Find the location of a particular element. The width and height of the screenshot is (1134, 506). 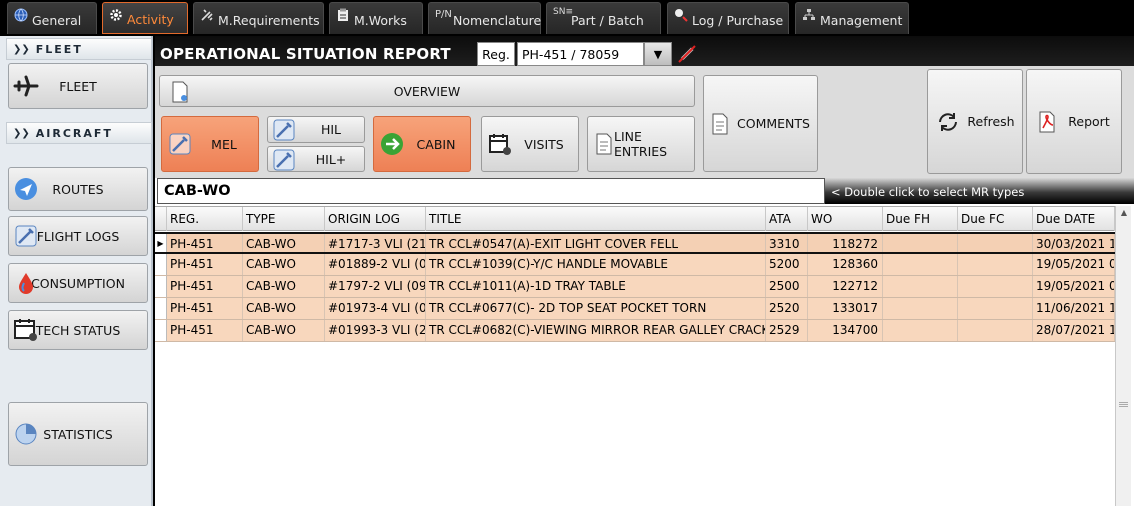

sidebar-item-consumption: CONSUMPTION is located at coordinates (78, 283).